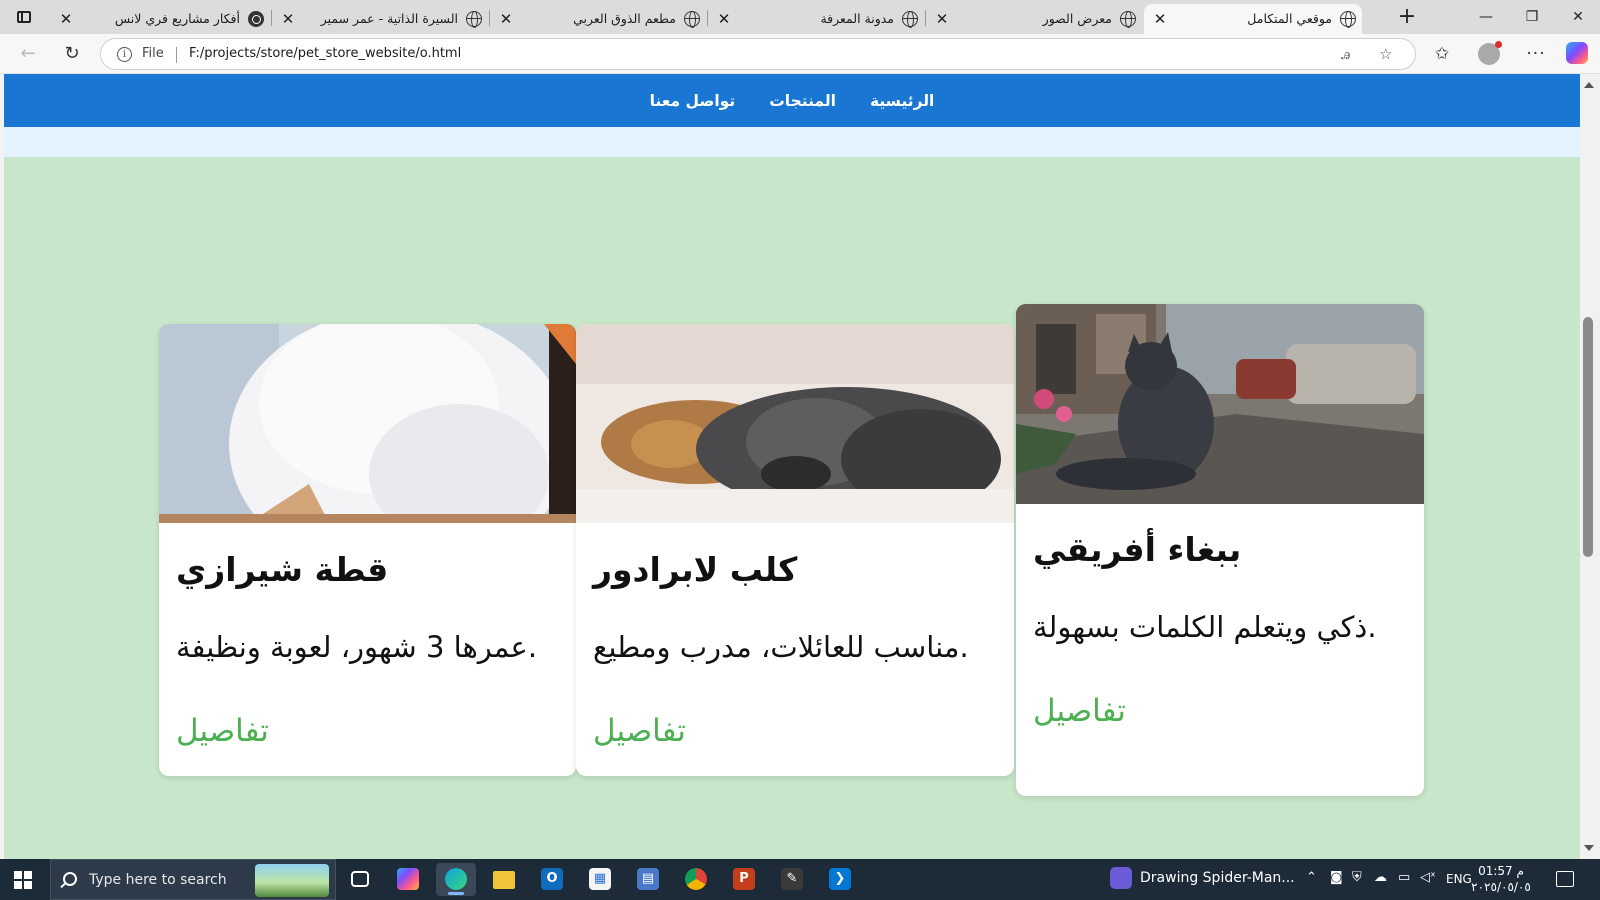 The image size is (1600, 900). I want to click on tab-my-site: ✕ موقعي المتكامل, so click(1253, 19).